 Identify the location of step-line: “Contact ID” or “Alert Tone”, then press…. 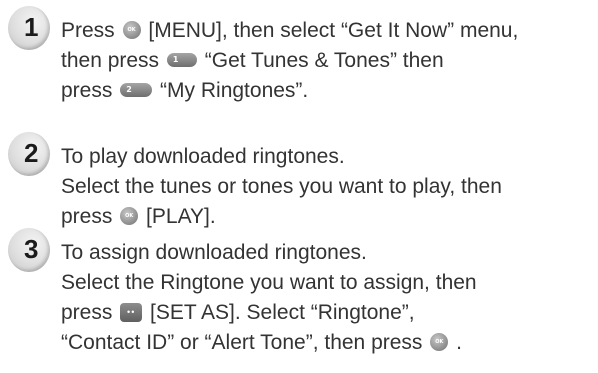
(269, 343).